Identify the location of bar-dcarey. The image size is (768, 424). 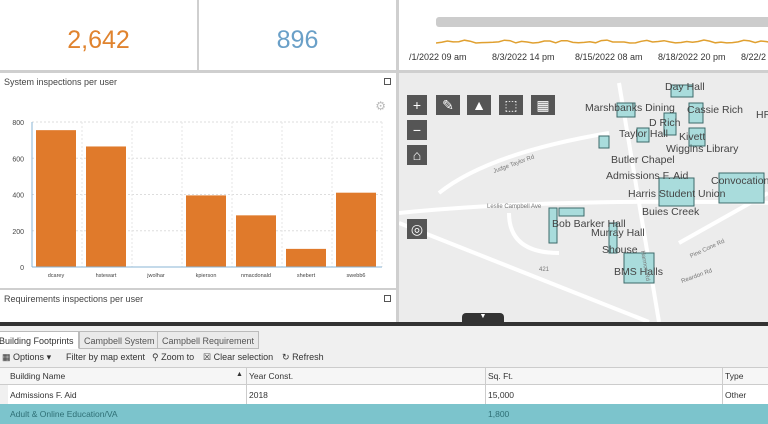
(56, 198).